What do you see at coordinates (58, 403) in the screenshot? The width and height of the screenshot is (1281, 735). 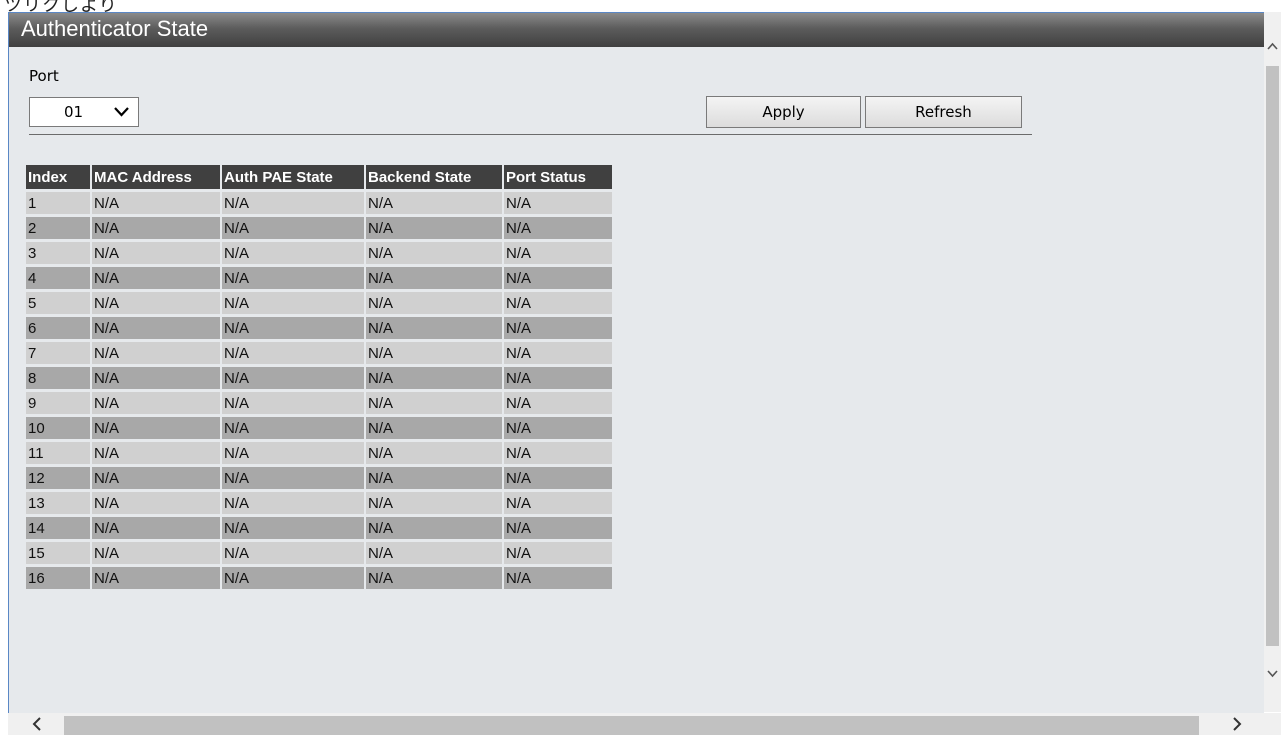 I see `cell-index: 9` at bounding box center [58, 403].